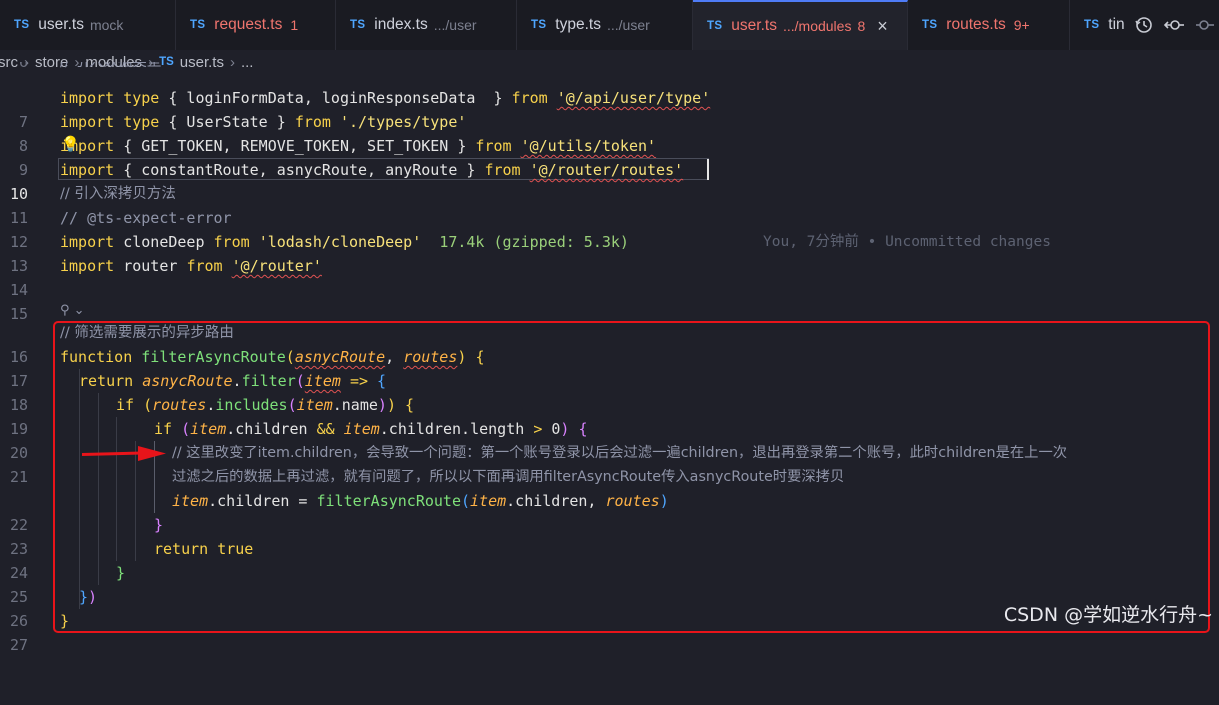 Image resolution: width=1219 pixels, height=705 pixels. What do you see at coordinates (1204, 25) in the screenshot?
I see `go-forward-icon` at bounding box center [1204, 25].